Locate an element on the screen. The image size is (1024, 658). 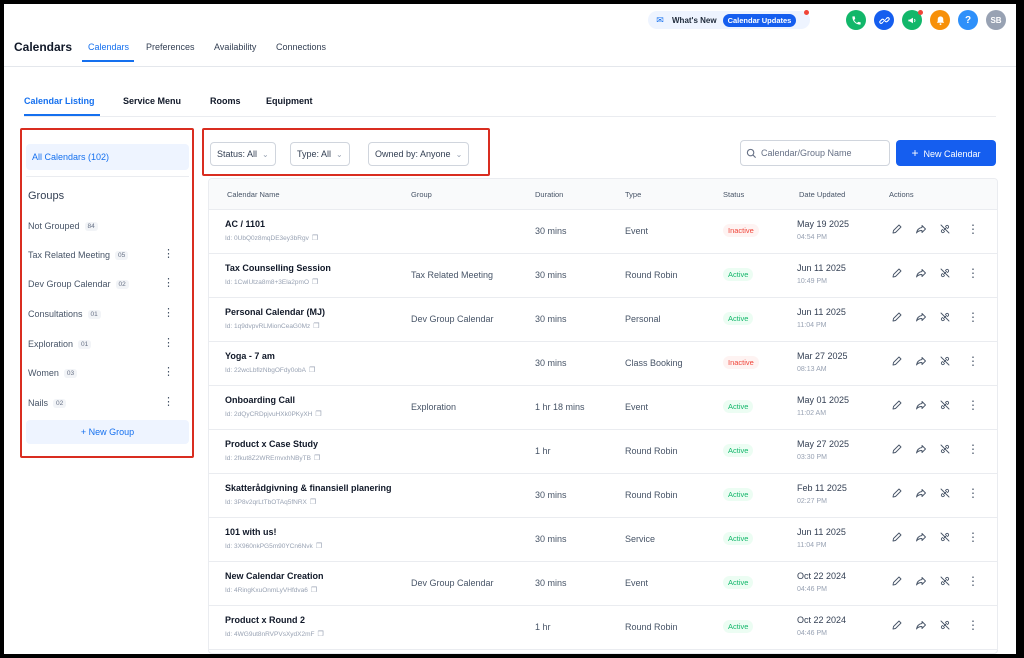
group-item-exploration: Exploration 01 ⋮ is located at coordinates (108, 344).